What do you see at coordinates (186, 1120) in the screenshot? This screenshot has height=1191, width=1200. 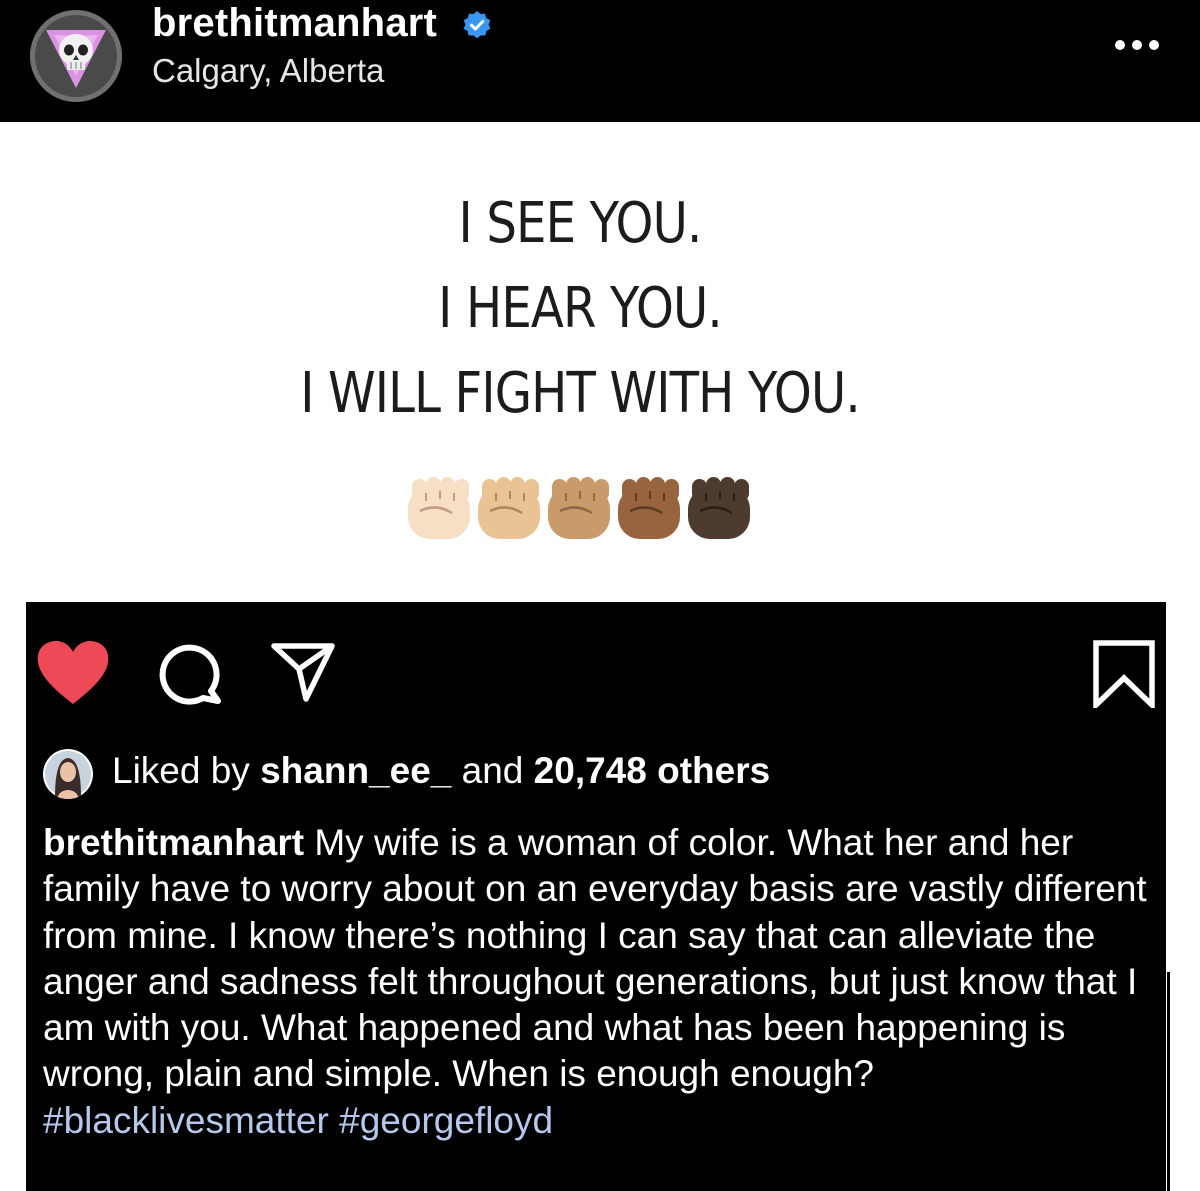 I see `hashtag-link: #blacklivesmatter` at bounding box center [186, 1120].